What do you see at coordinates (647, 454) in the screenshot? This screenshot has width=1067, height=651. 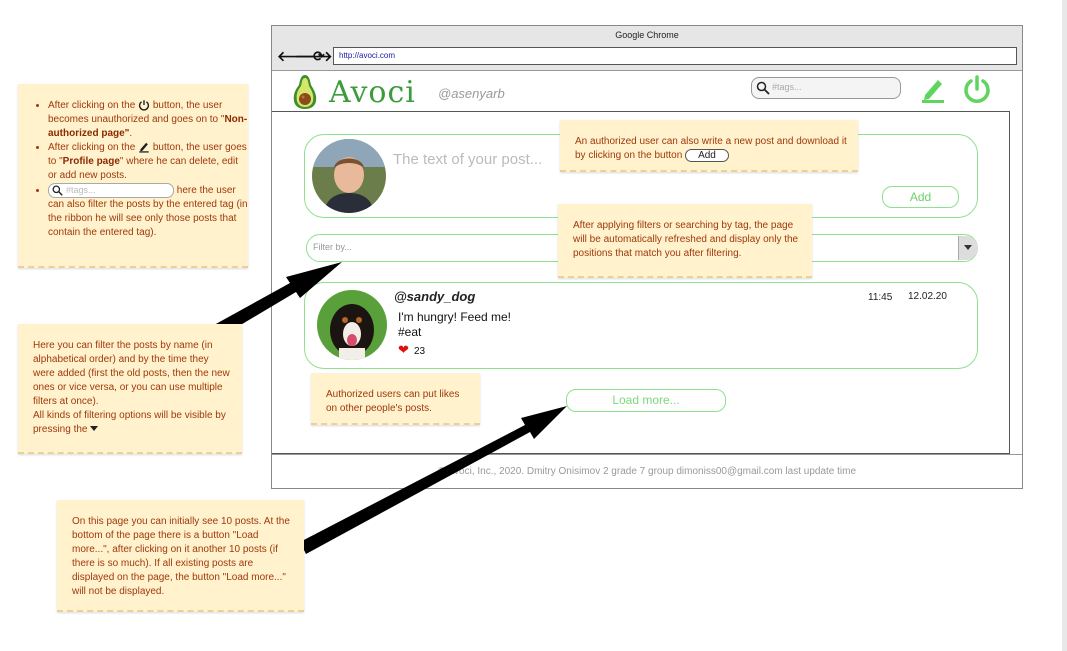 I see `footer-divider` at bounding box center [647, 454].